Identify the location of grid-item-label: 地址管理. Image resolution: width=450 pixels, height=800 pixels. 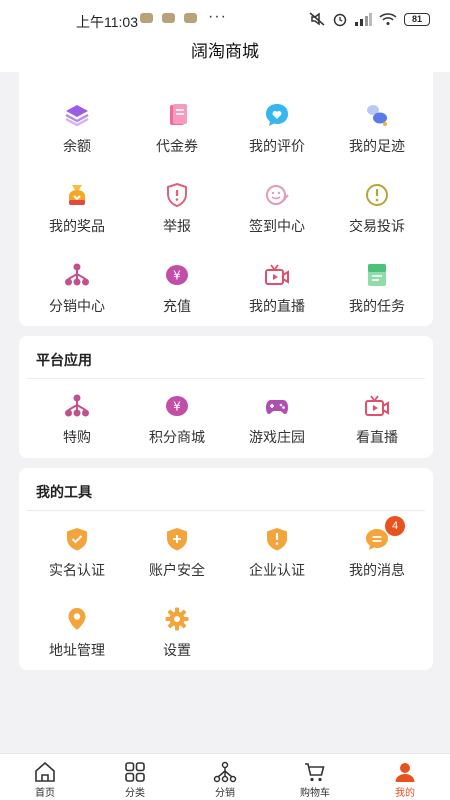
(77, 650).